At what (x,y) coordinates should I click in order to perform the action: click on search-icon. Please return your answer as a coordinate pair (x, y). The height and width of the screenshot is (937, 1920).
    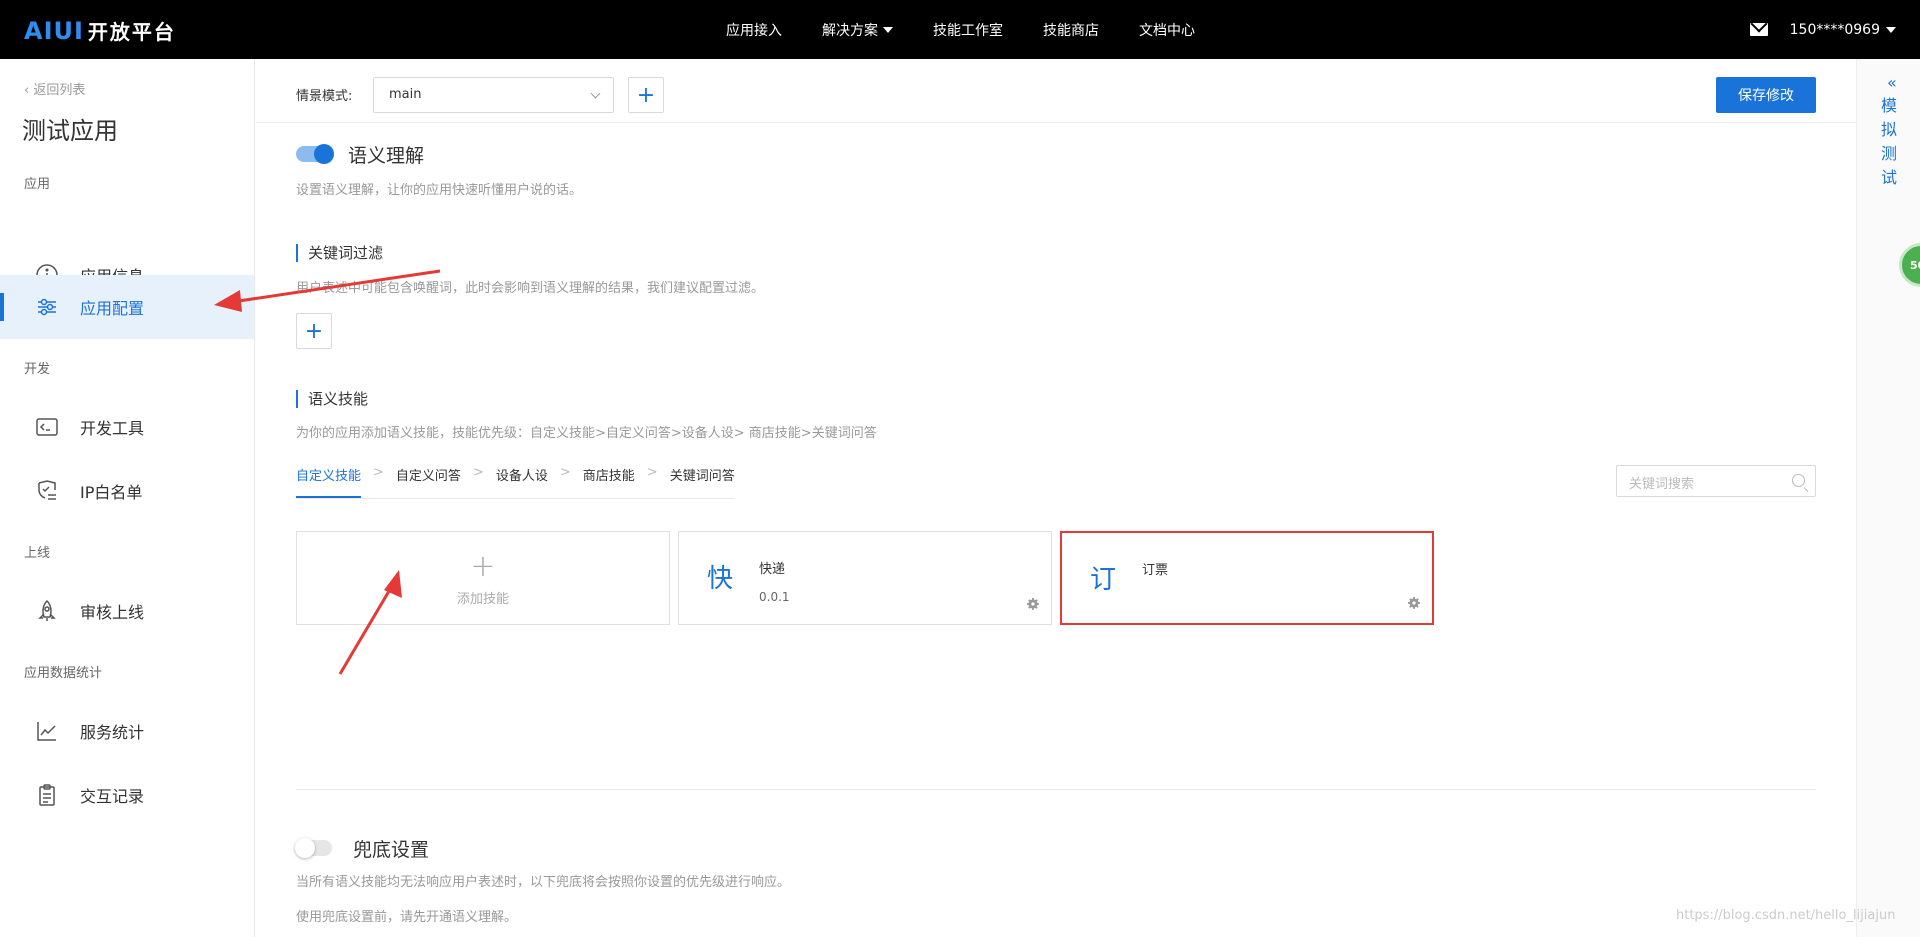
    Looking at the image, I should click on (1798, 480).